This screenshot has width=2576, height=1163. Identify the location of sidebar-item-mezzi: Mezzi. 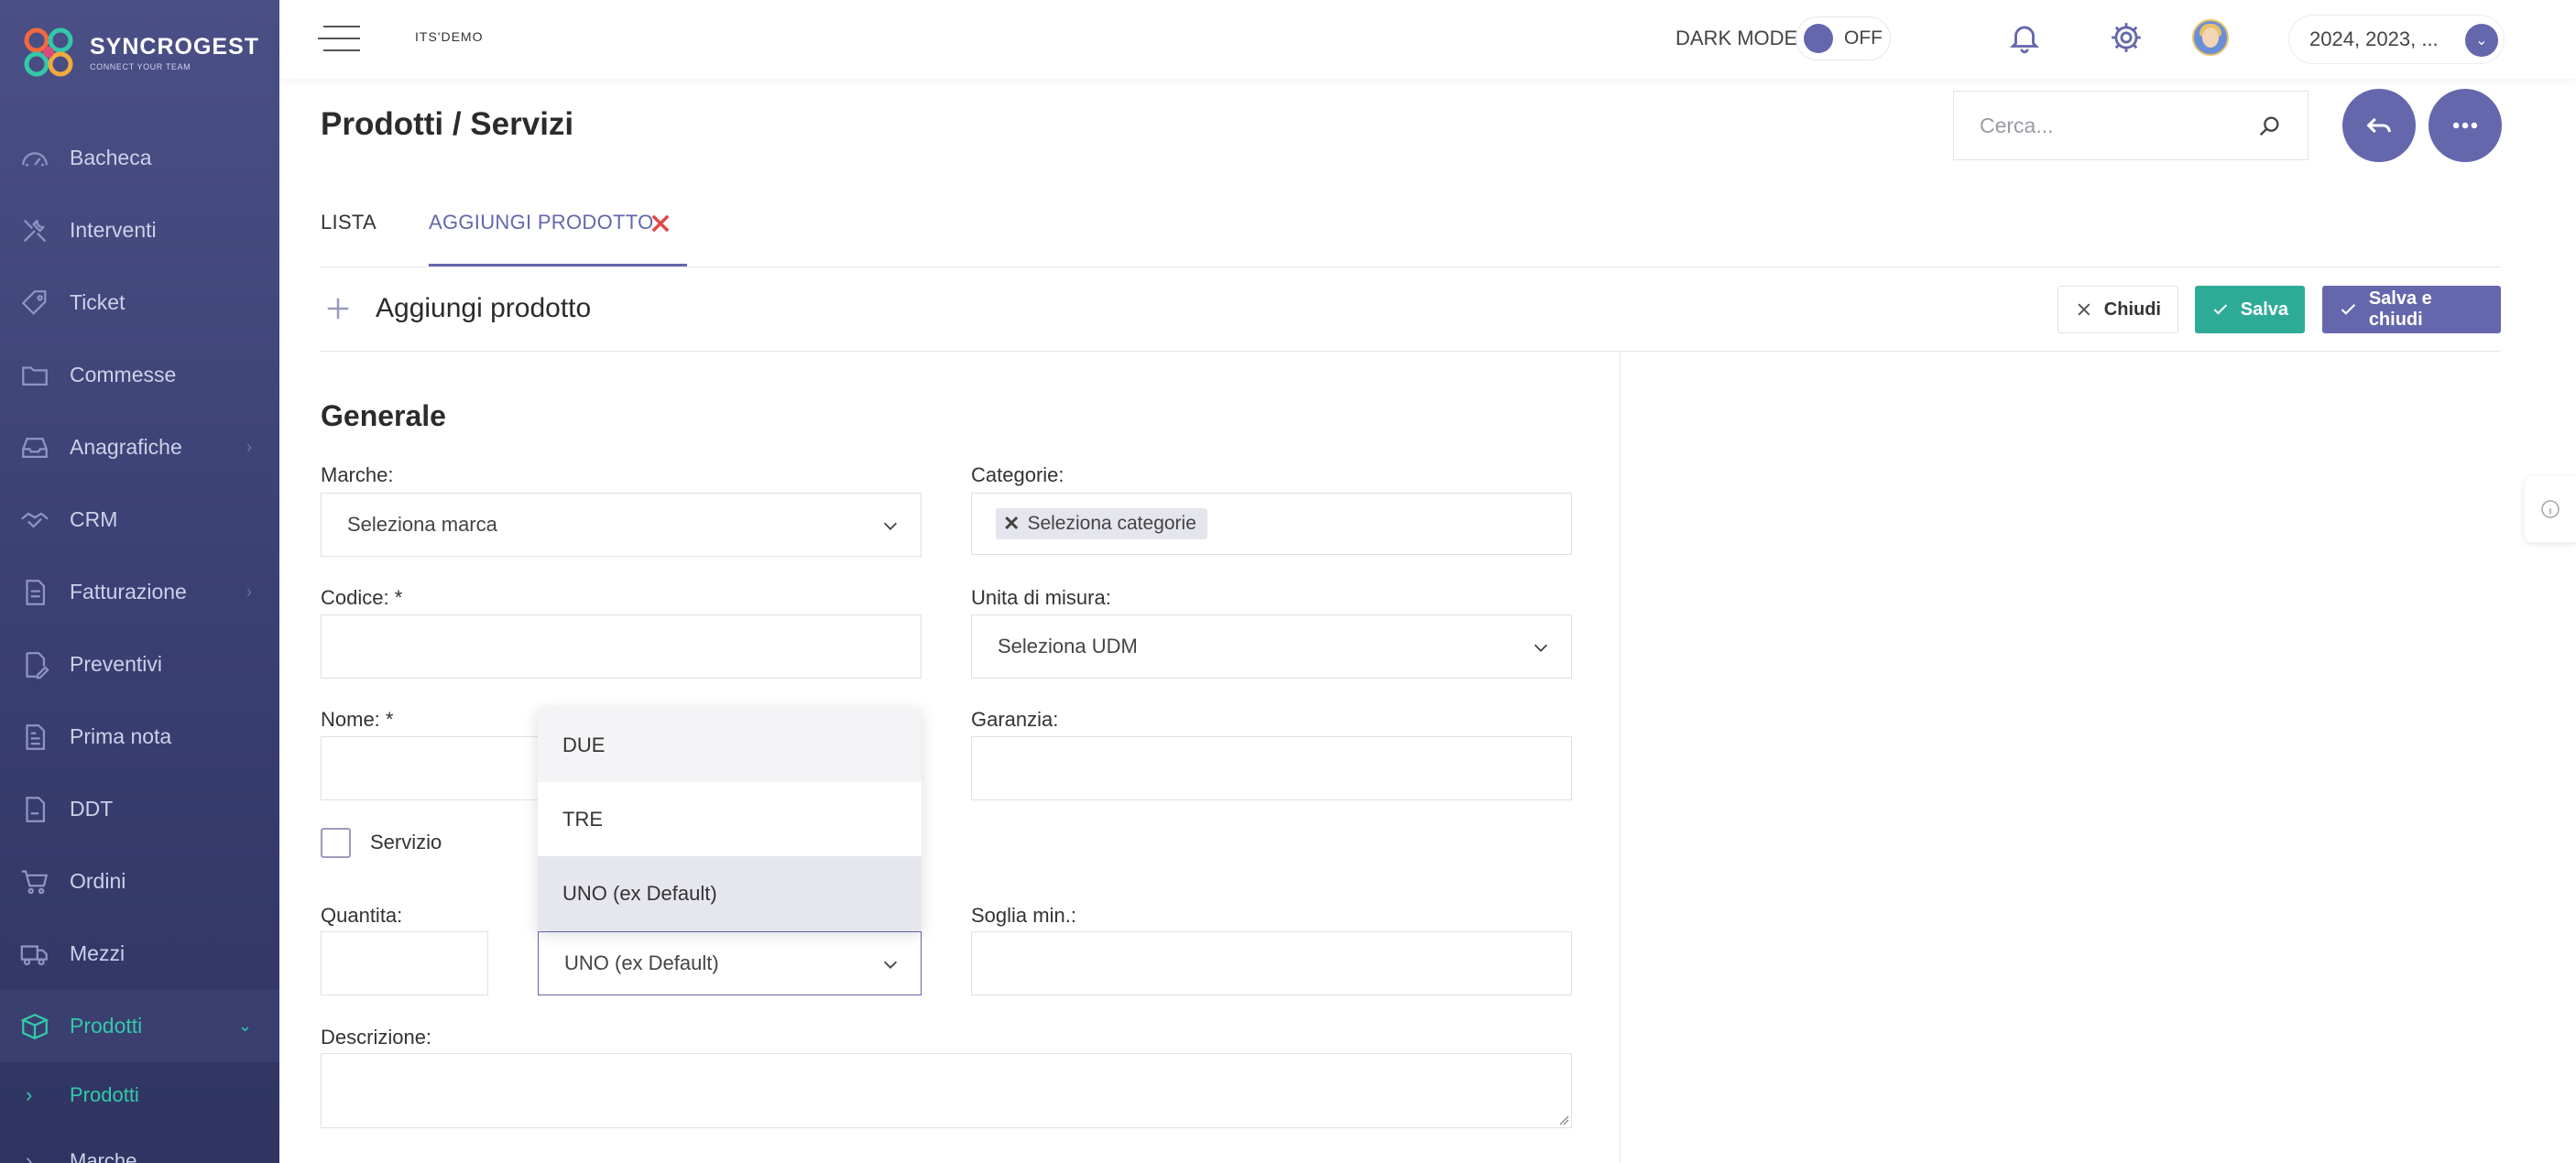
(139, 954).